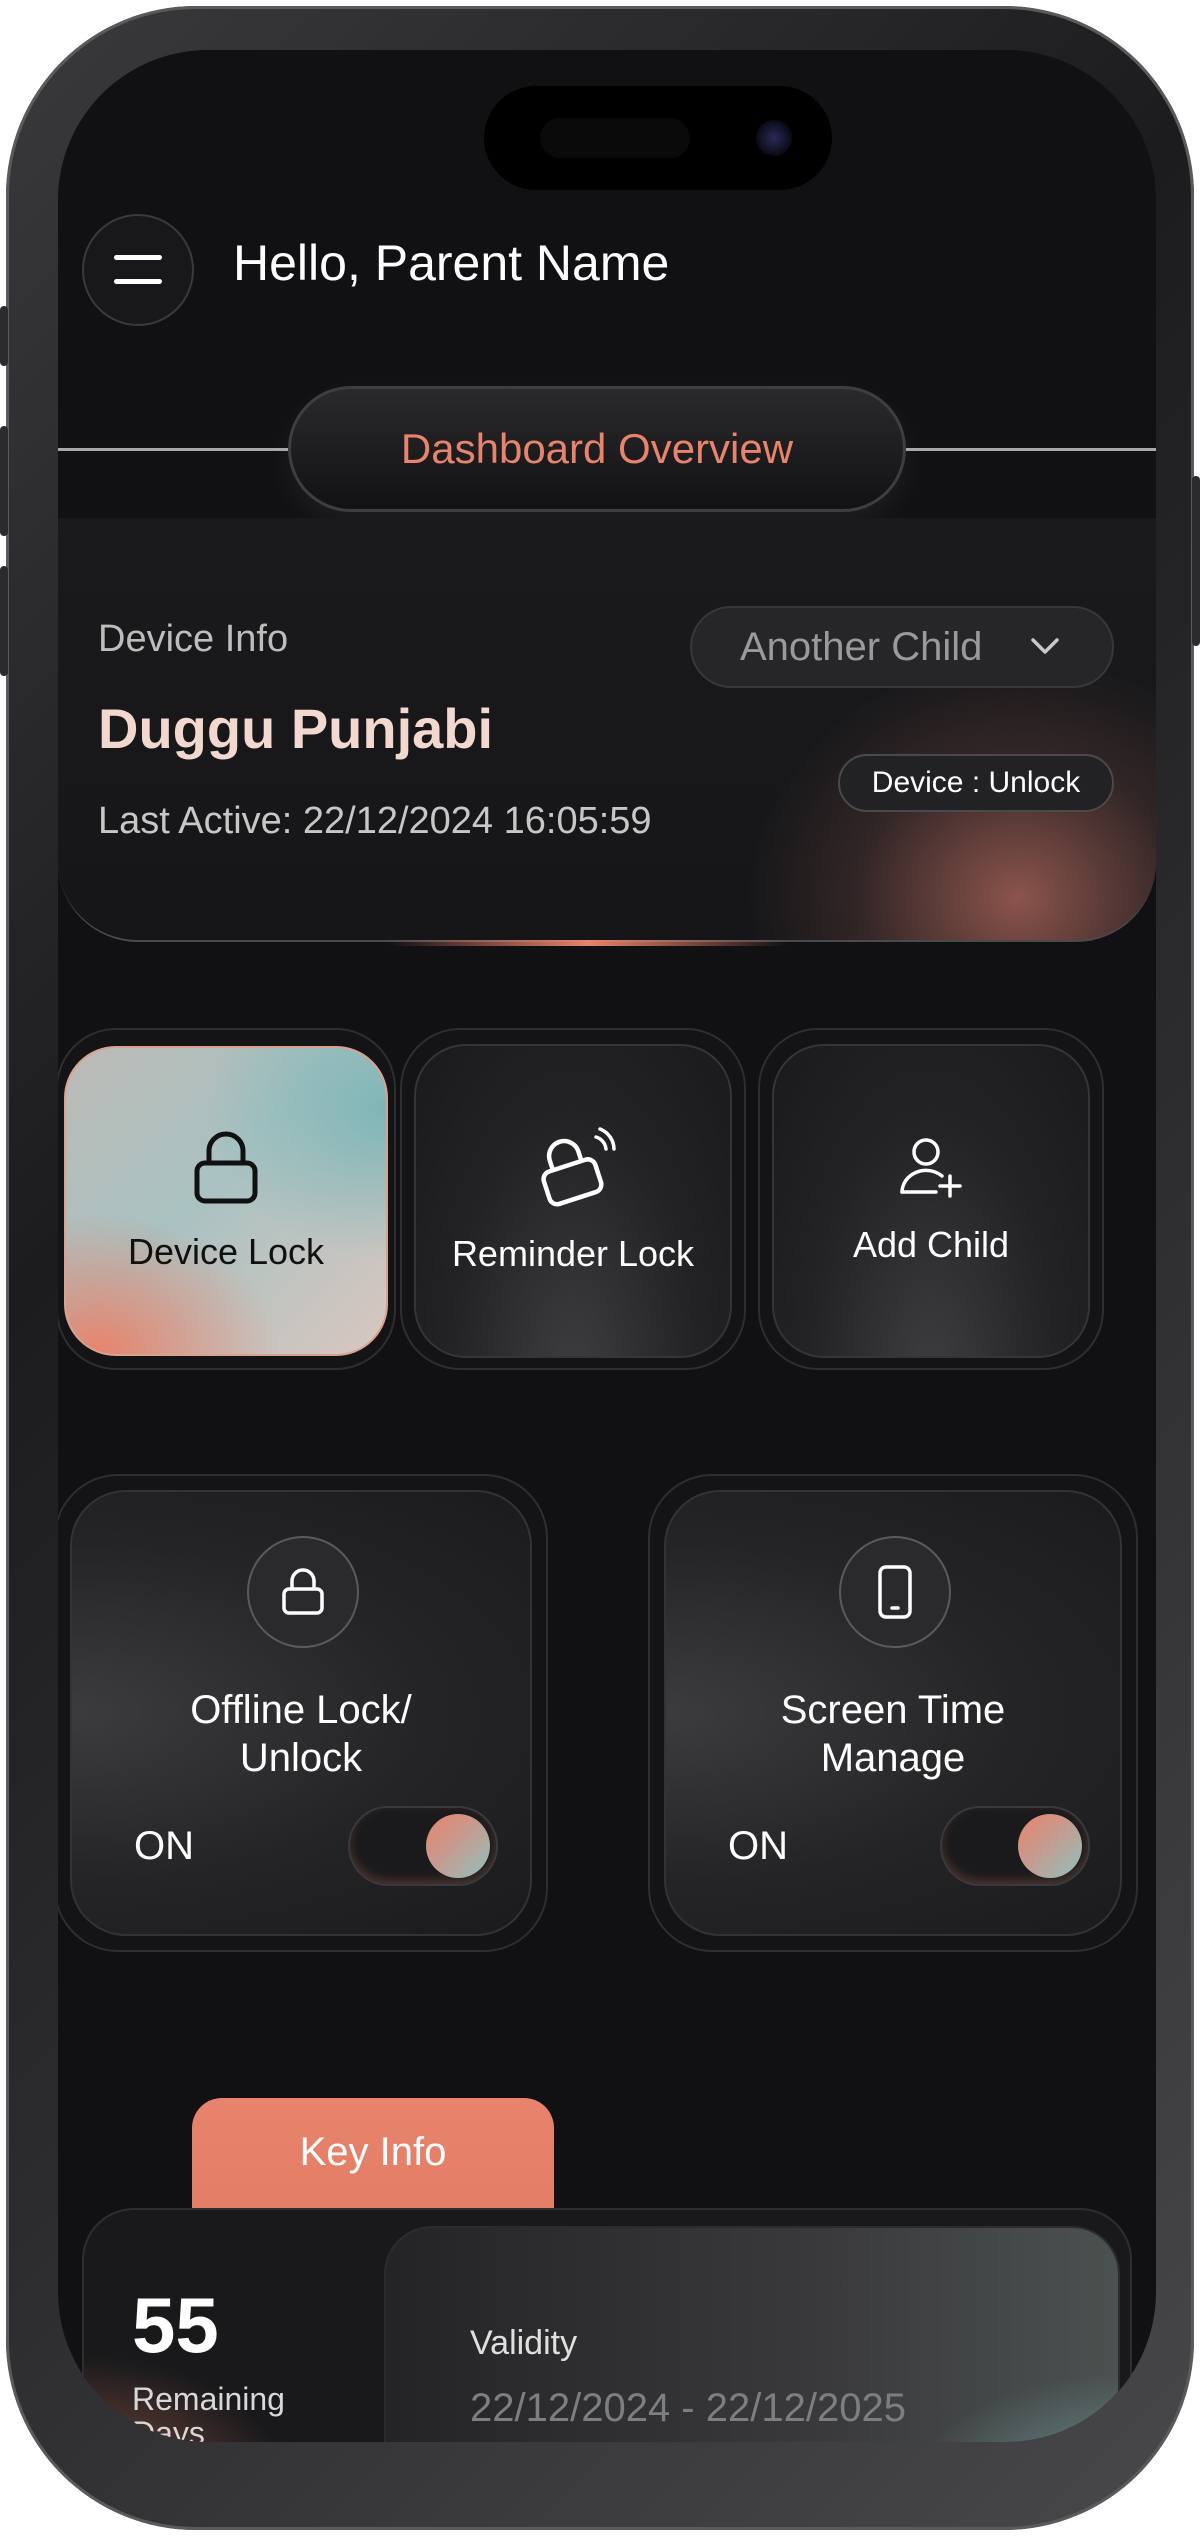  What do you see at coordinates (893, 1710) in the screenshot?
I see `screen-time-title-line1: Screen Time` at bounding box center [893, 1710].